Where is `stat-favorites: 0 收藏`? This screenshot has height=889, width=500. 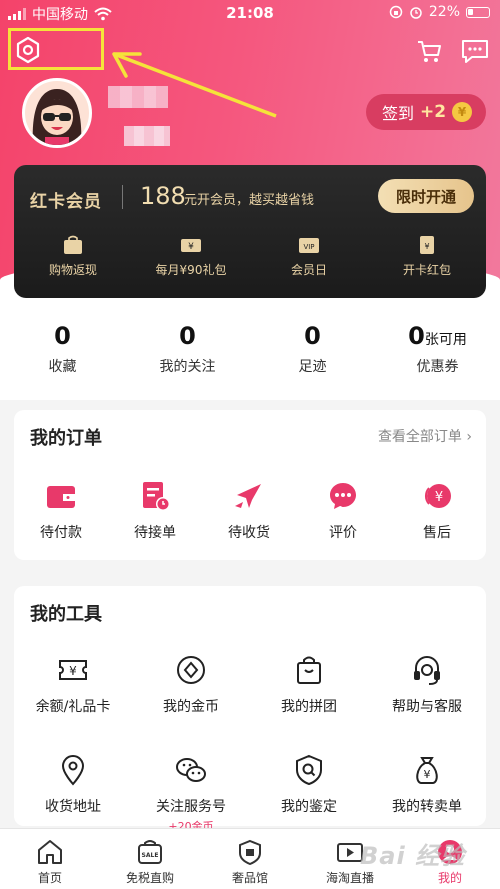
stat-favorites: 0 收藏 is located at coordinates (62, 346).